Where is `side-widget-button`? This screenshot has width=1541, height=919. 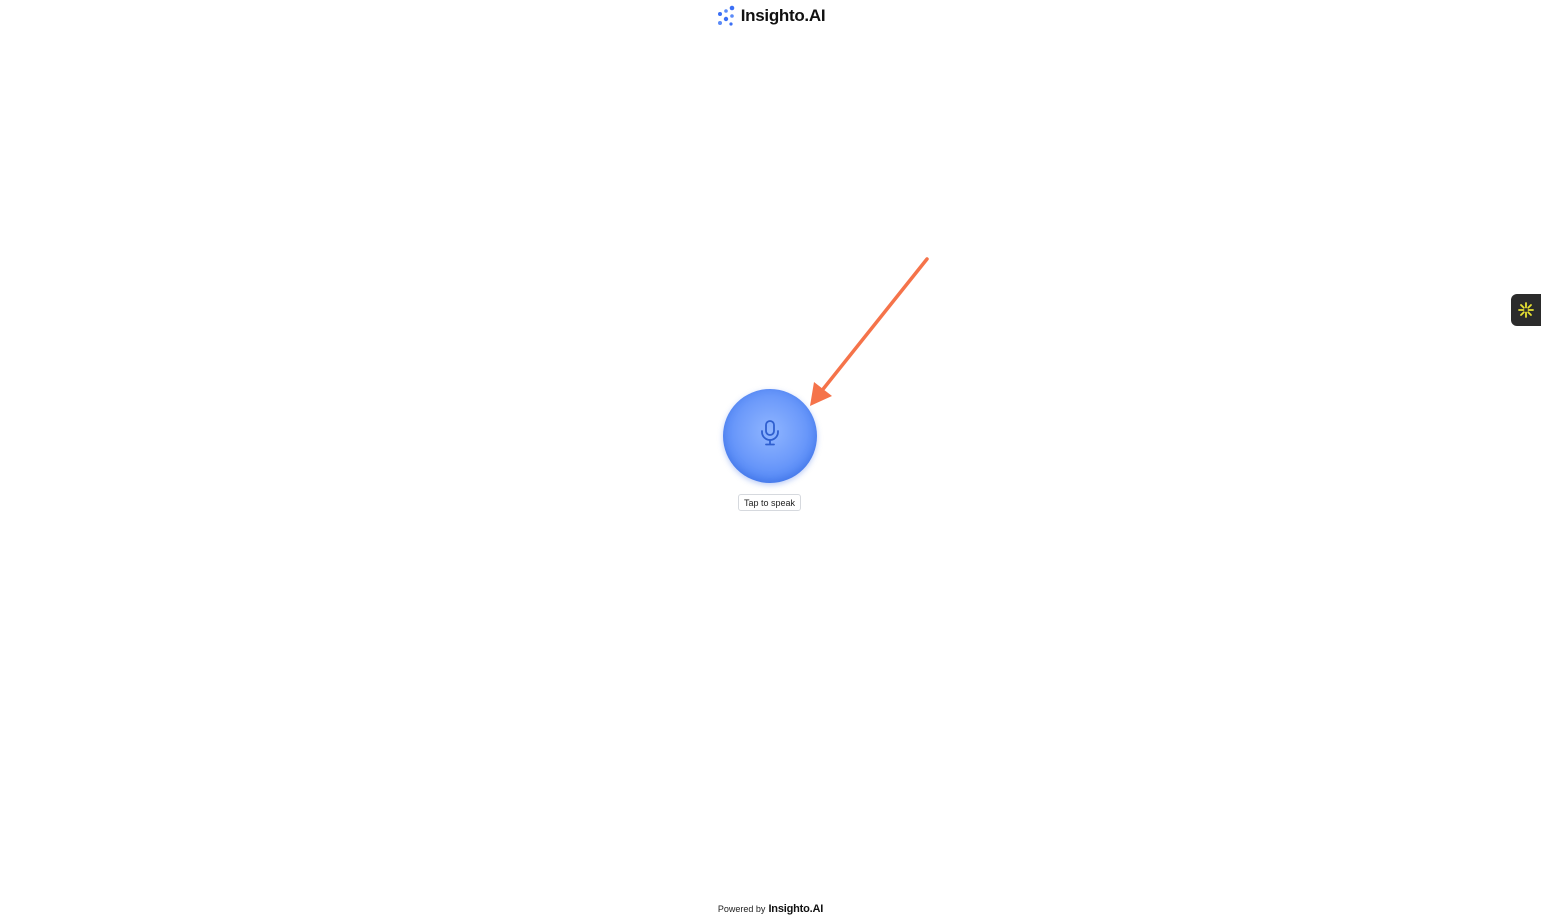 side-widget-button is located at coordinates (1526, 310).